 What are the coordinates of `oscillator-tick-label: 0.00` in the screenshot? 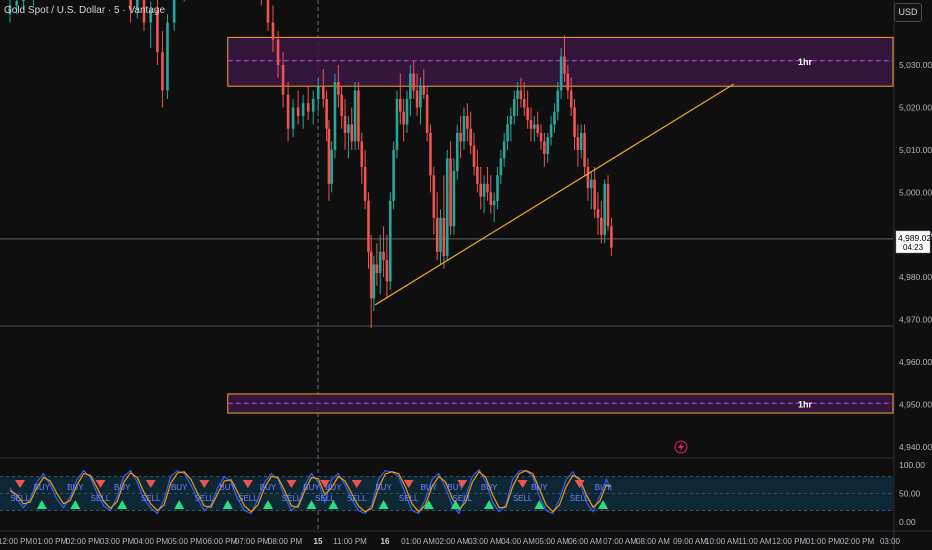 It's located at (907, 522).